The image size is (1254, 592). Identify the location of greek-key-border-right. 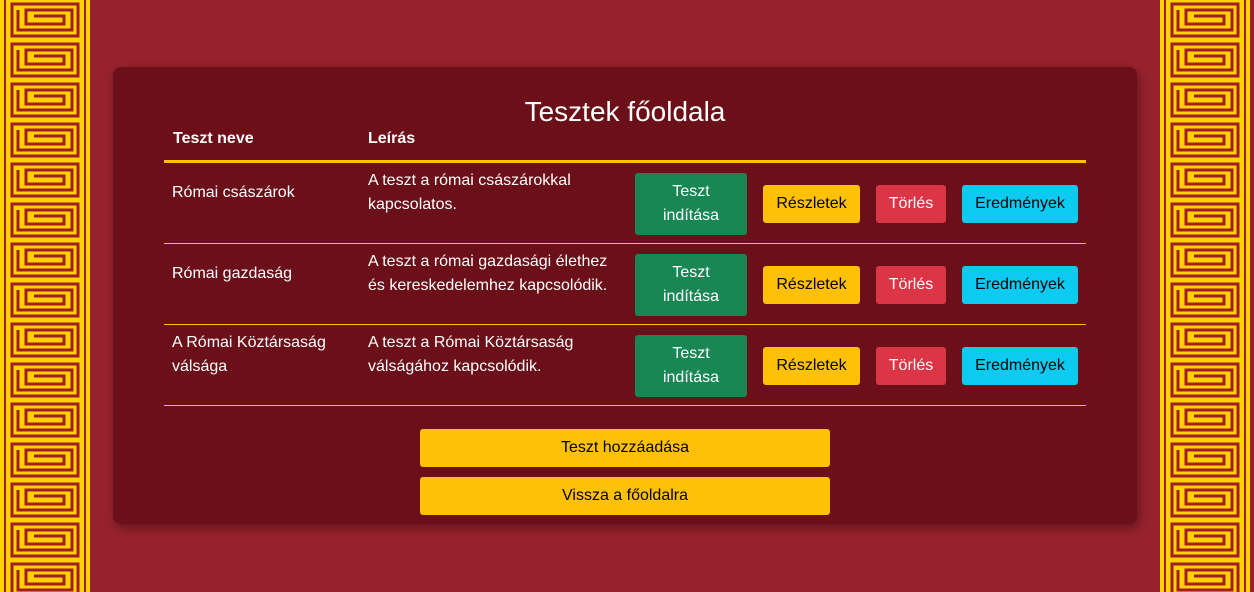
(1205, 296).